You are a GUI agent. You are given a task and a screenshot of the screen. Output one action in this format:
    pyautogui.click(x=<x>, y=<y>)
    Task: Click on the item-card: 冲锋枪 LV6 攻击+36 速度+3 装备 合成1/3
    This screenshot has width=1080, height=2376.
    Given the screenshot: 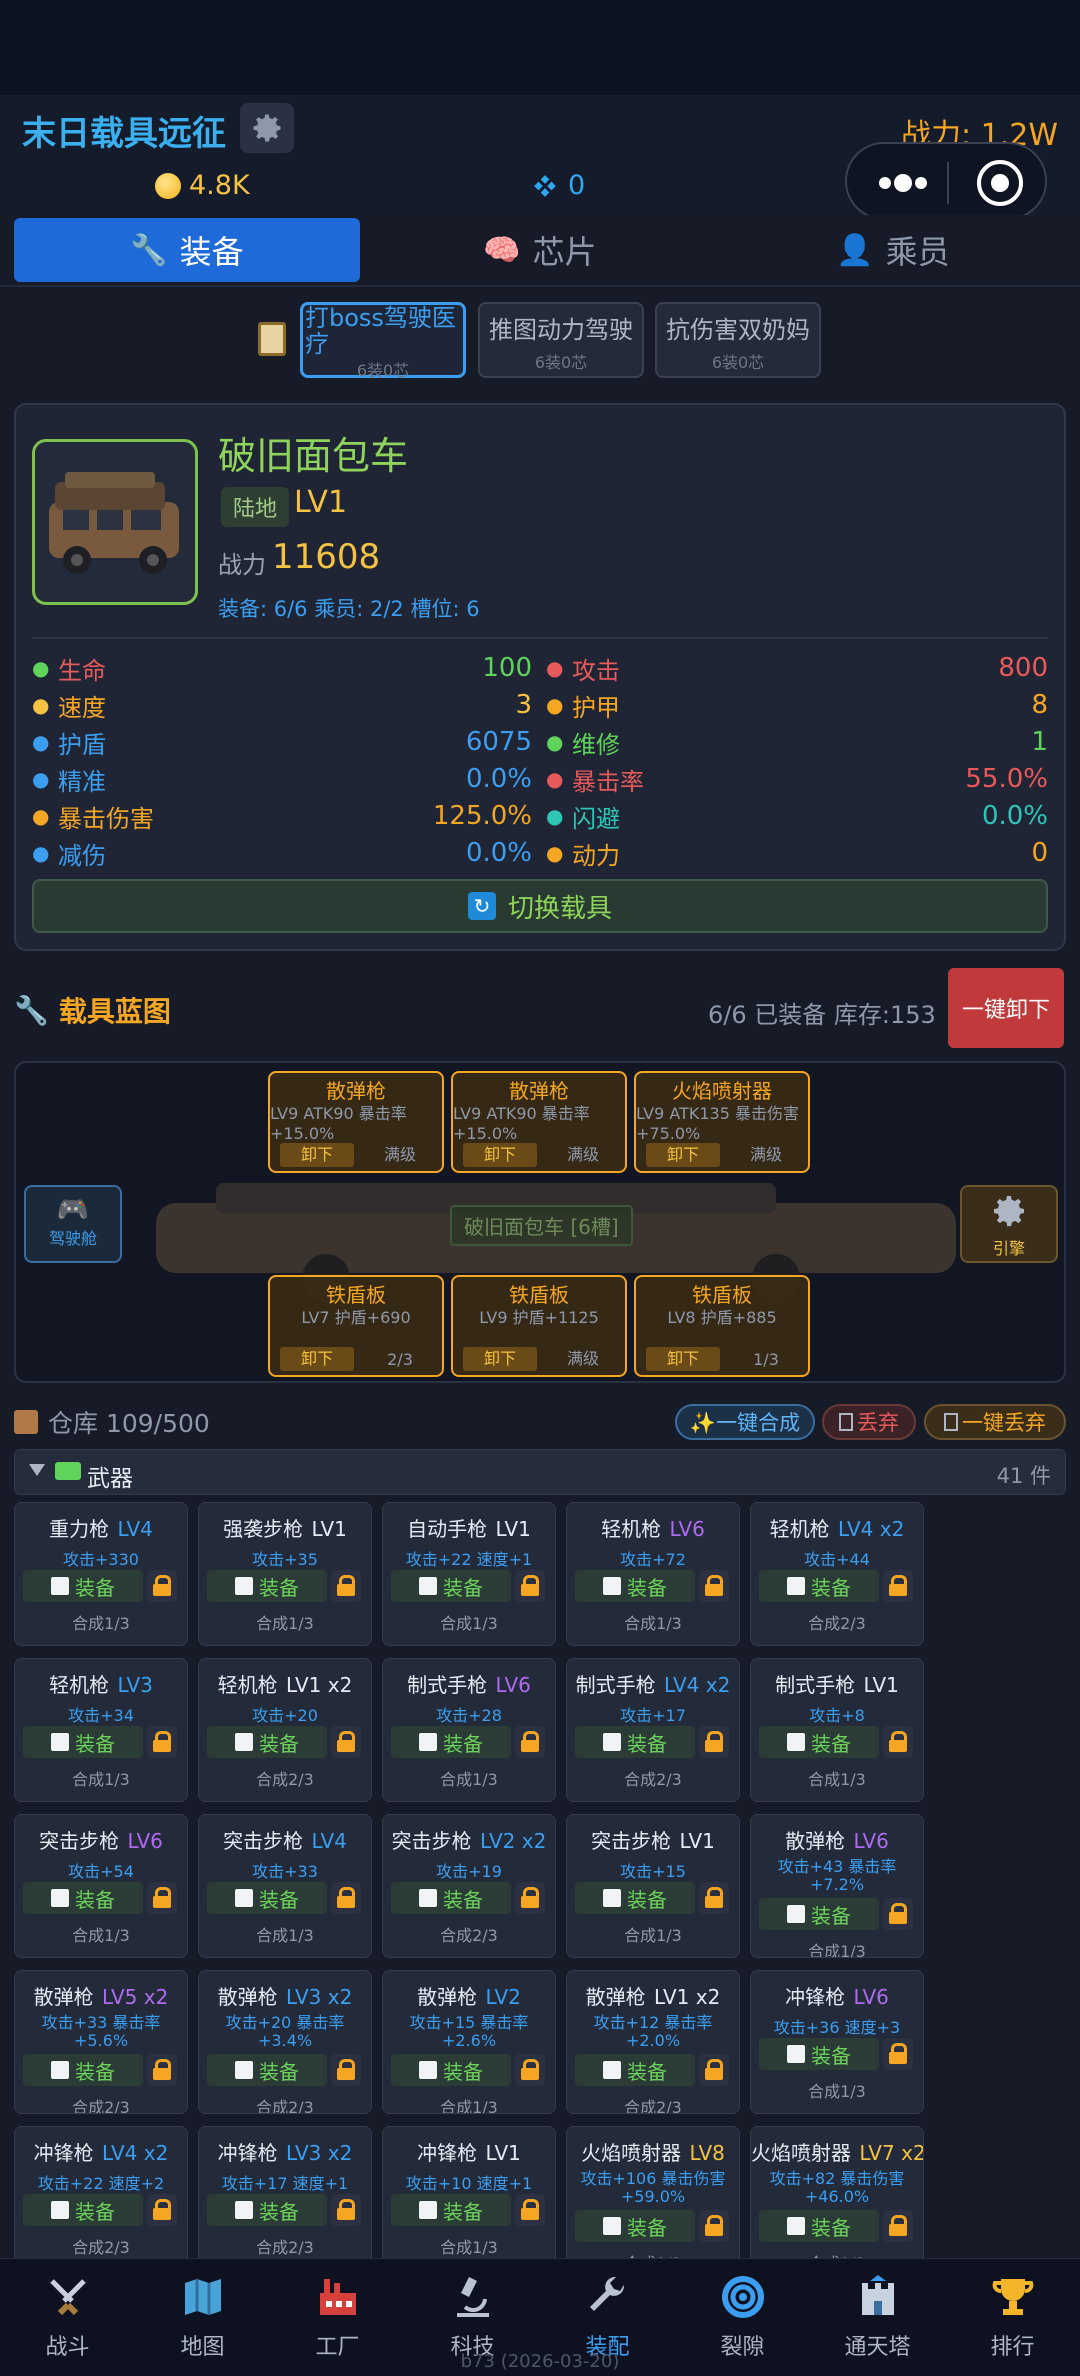 What is the action you would take?
    pyautogui.click(x=837, y=2042)
    